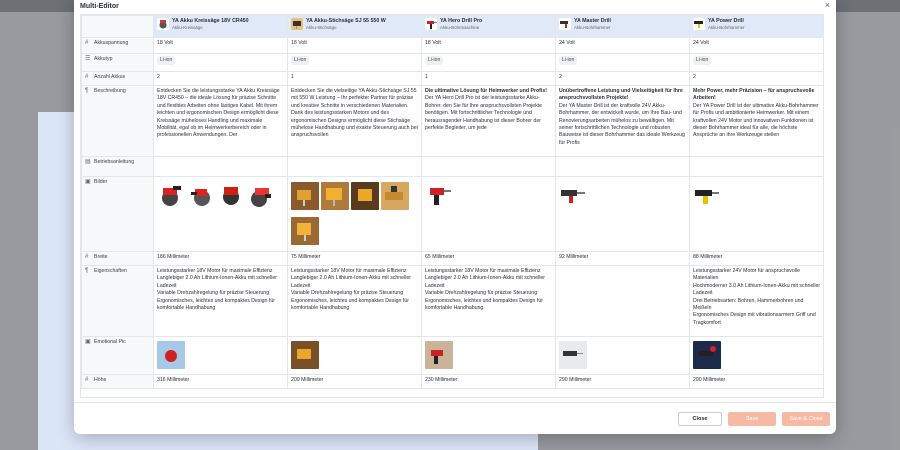 The image size is (900, 450). Describe the element at coordinates (488, 26) in the screenshot. I see `product-column-header: YA Hero Drill Pro Akku-Bohrmaschine` at that location.